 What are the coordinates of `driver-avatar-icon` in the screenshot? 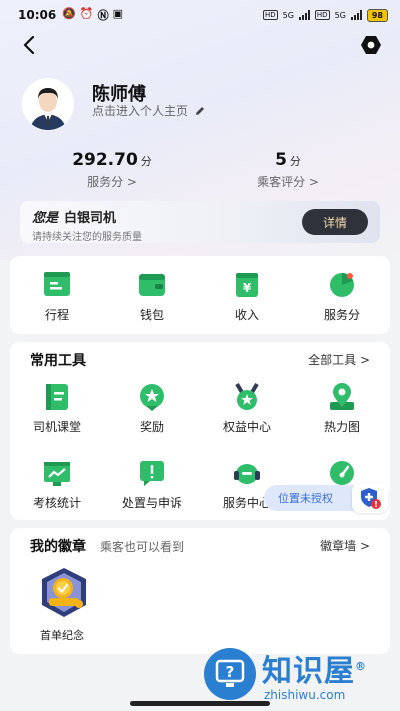 It's located at (48, 104).